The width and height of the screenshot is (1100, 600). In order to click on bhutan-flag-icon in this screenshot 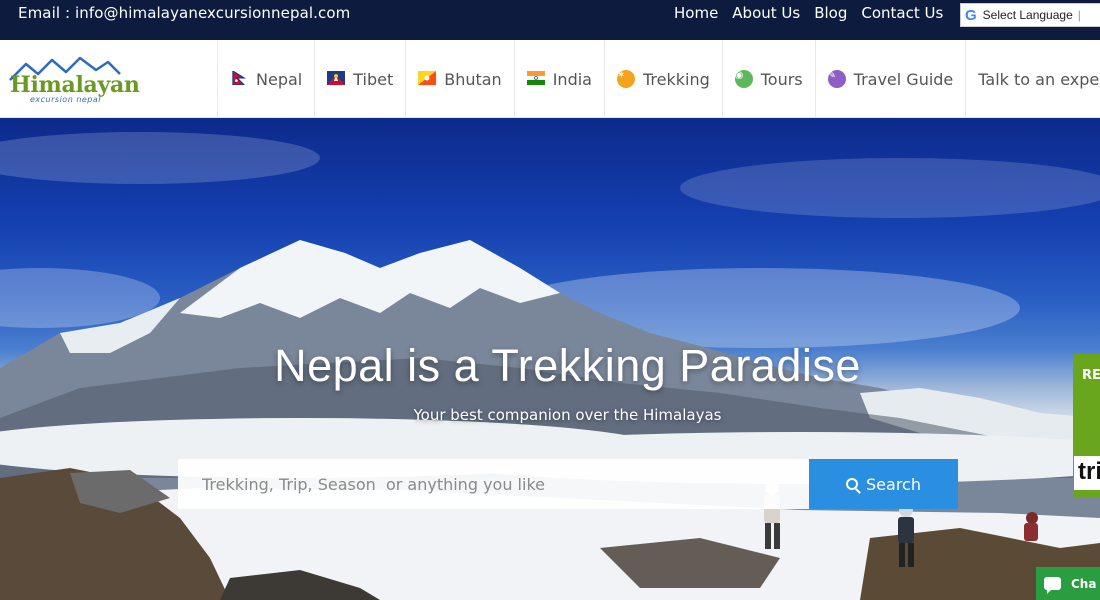, I will do `click(427, 79)`.